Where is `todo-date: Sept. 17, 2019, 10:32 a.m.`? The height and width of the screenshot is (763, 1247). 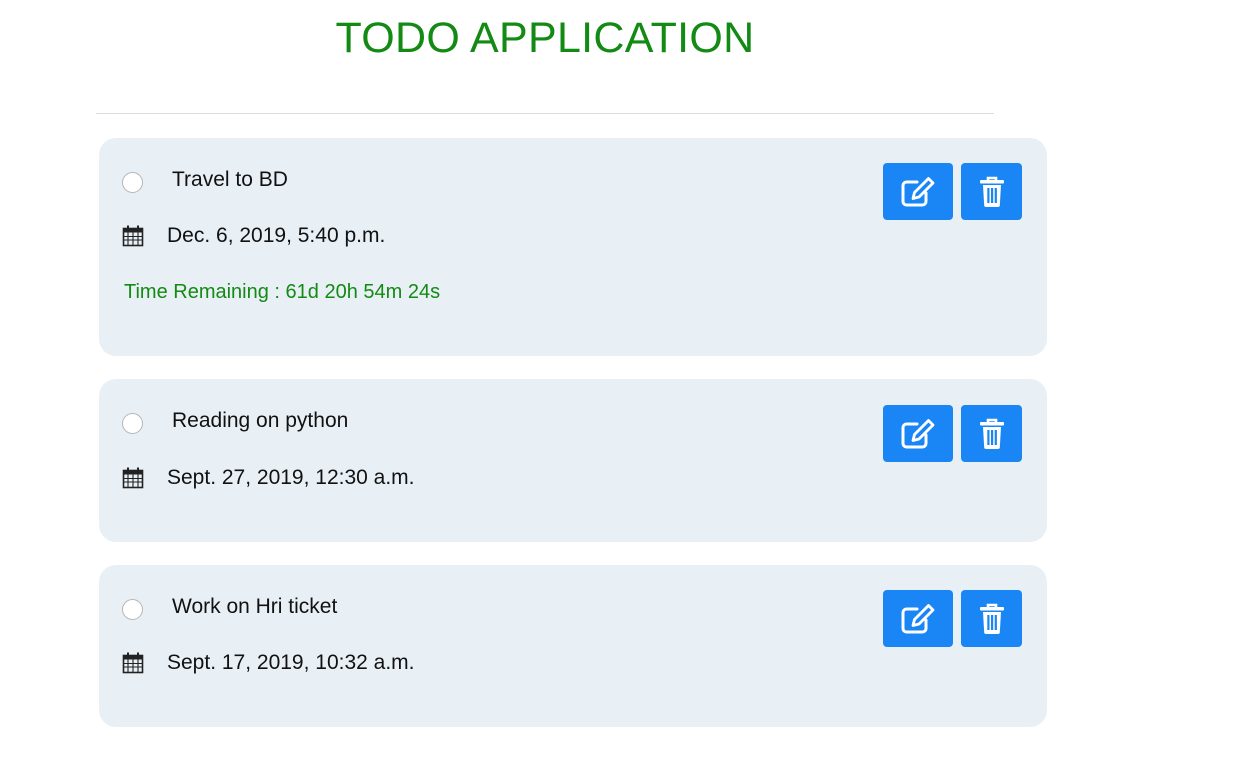
todo-date: Sept. 17, 2019, 10:32 a.m. is located at coordinates (291, 662).